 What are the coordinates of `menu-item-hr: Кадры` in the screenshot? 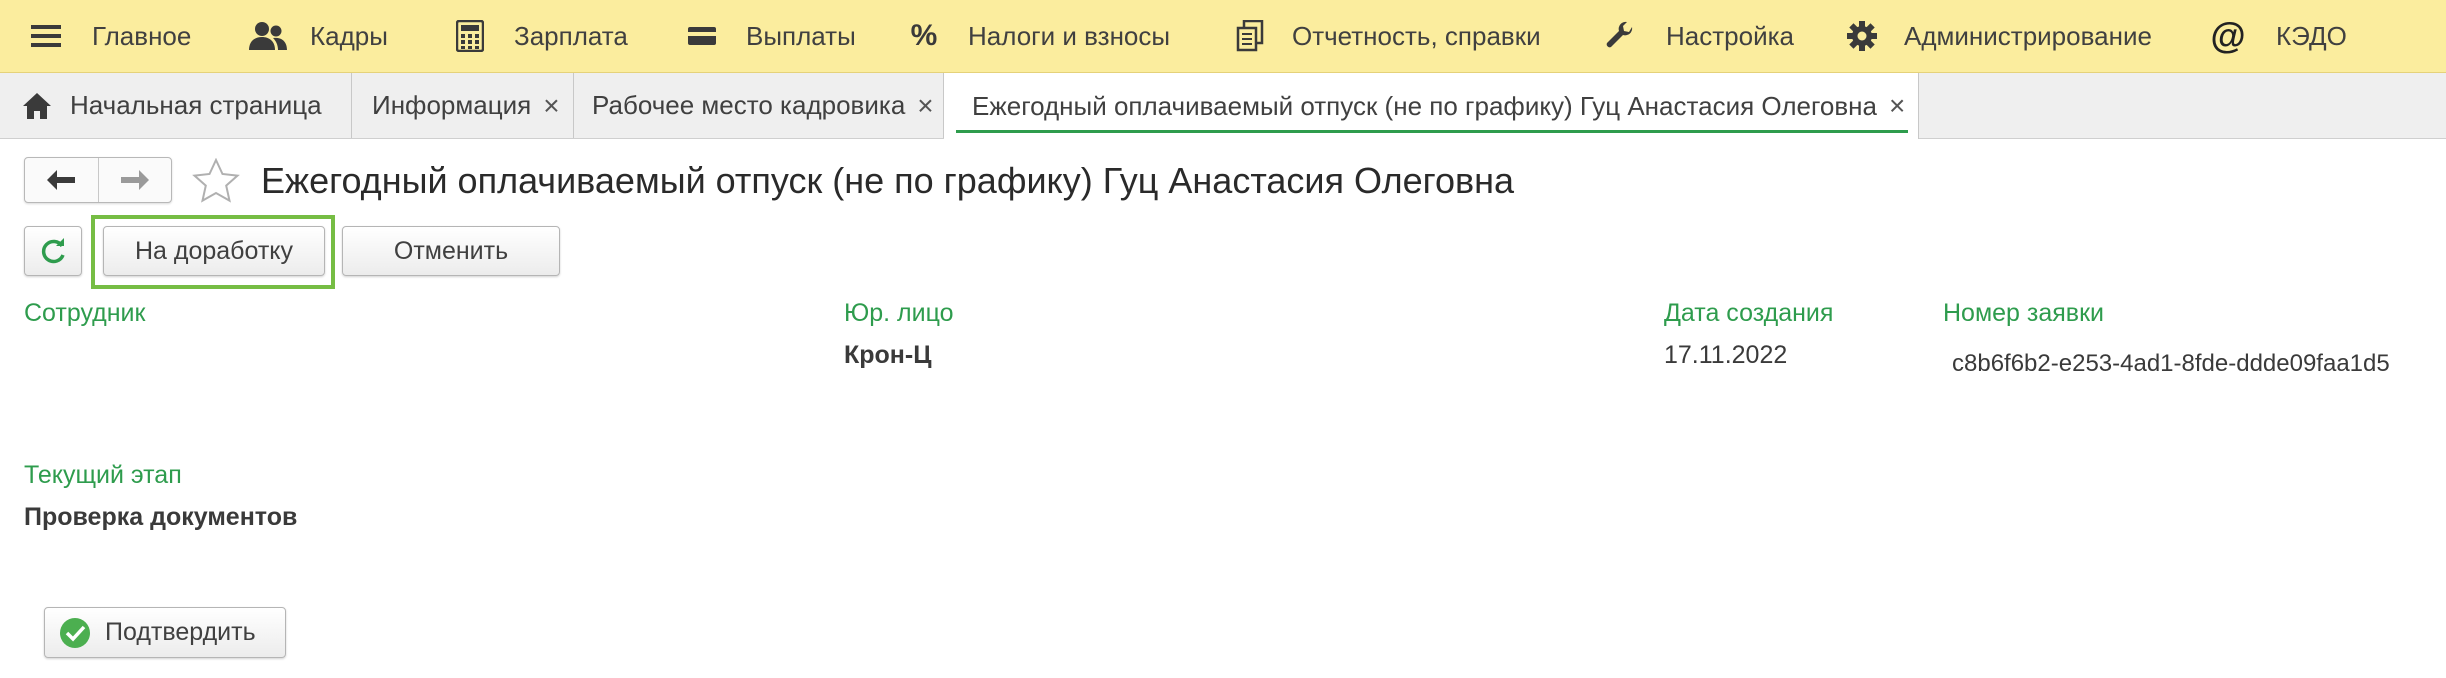 It's located at (318, 36).